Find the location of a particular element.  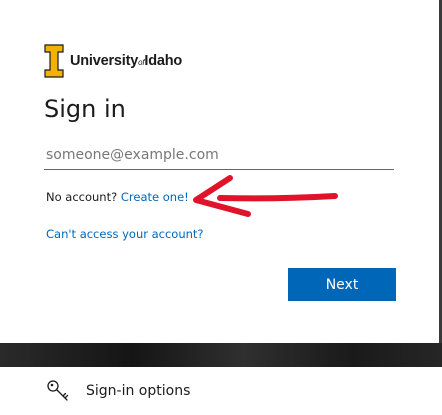

signin-options-button: Sign-in options is located at coordinates (221, 391).